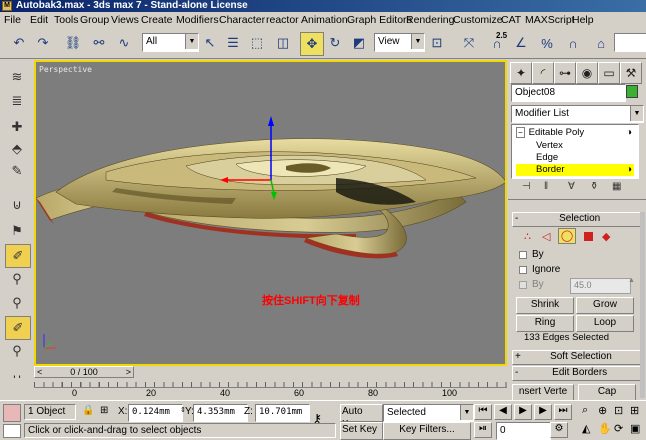 Image resolution: width=646 pixels, height=440 pixels. I want to click on select-and-manipulate-icon: ⤧, so click(469, 43).